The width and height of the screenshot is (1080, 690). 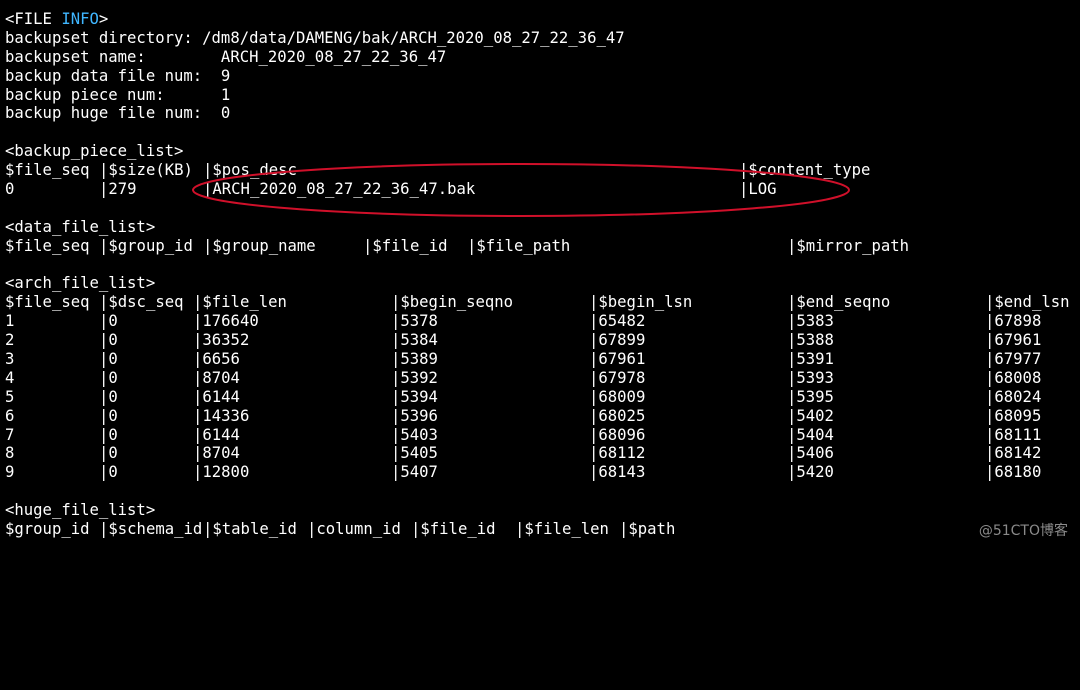 What do you see at coordinates (250, 170) in the screenshot?
I see `header-cell: |$pos_desc` at bounding box center [250, 170].